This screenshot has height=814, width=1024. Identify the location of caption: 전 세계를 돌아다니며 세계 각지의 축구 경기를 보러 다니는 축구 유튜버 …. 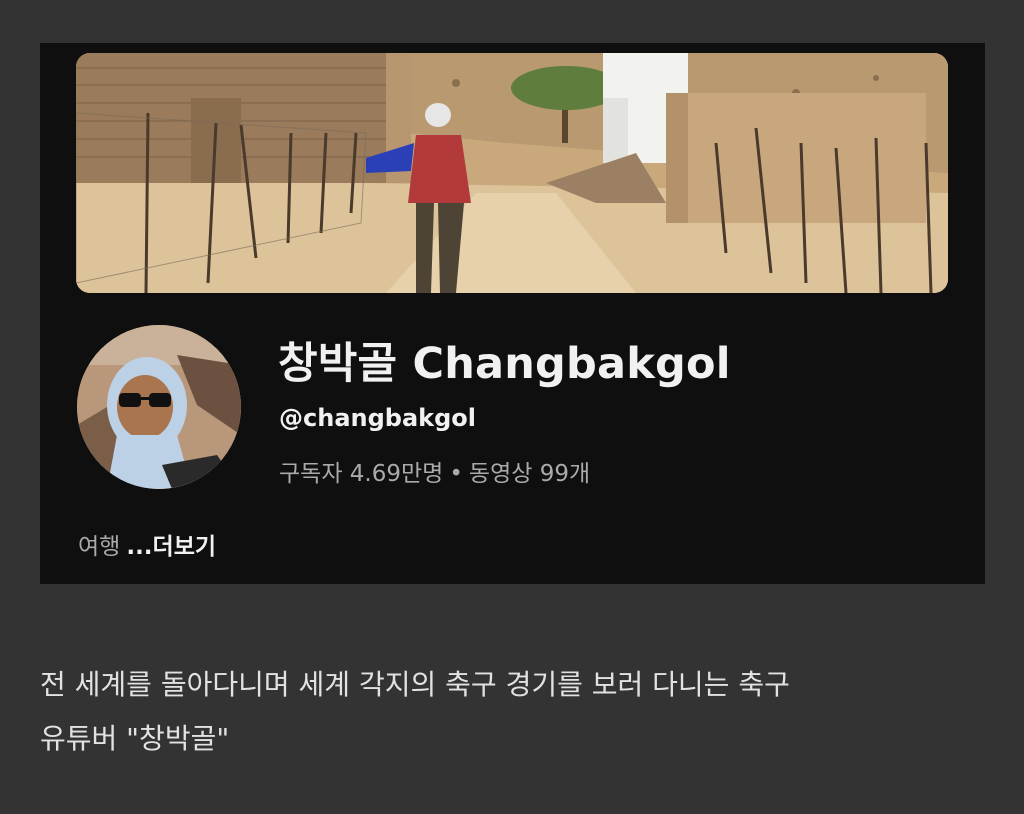
(510, 712).